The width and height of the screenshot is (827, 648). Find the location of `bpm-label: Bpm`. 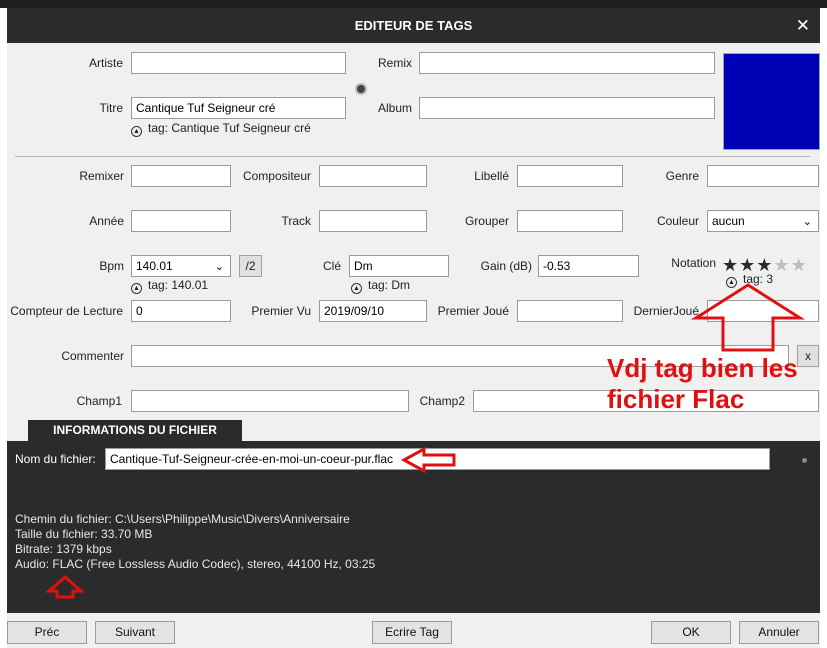

bpm-label: Bpm is located at coordinates (111, 266).